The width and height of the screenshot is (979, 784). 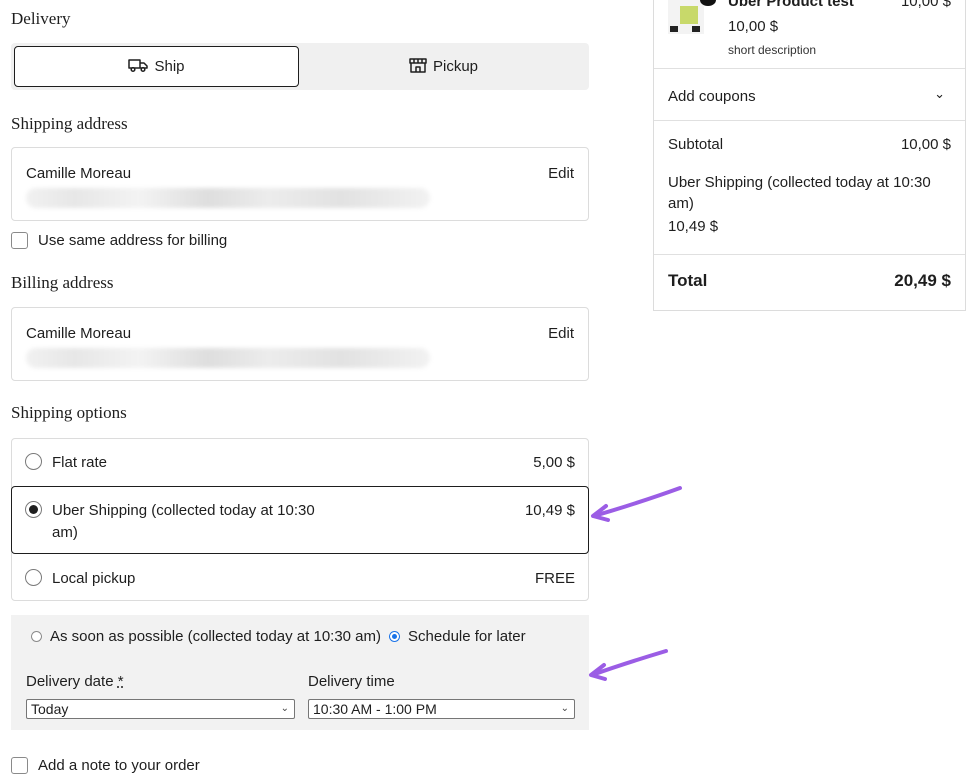 What do you see at coordinates (119, 765) in the screenshot?
I see `order-note-label: Add a note to your order` at bounding box center [119, 765].